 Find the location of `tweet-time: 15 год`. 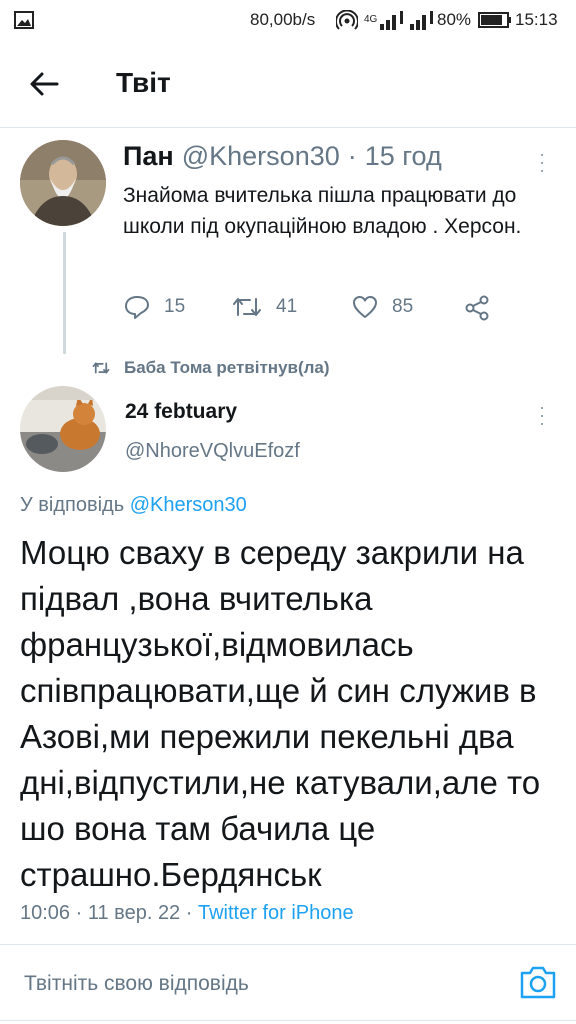

tweet-time: 15 год is located at coordinates (403, 156).